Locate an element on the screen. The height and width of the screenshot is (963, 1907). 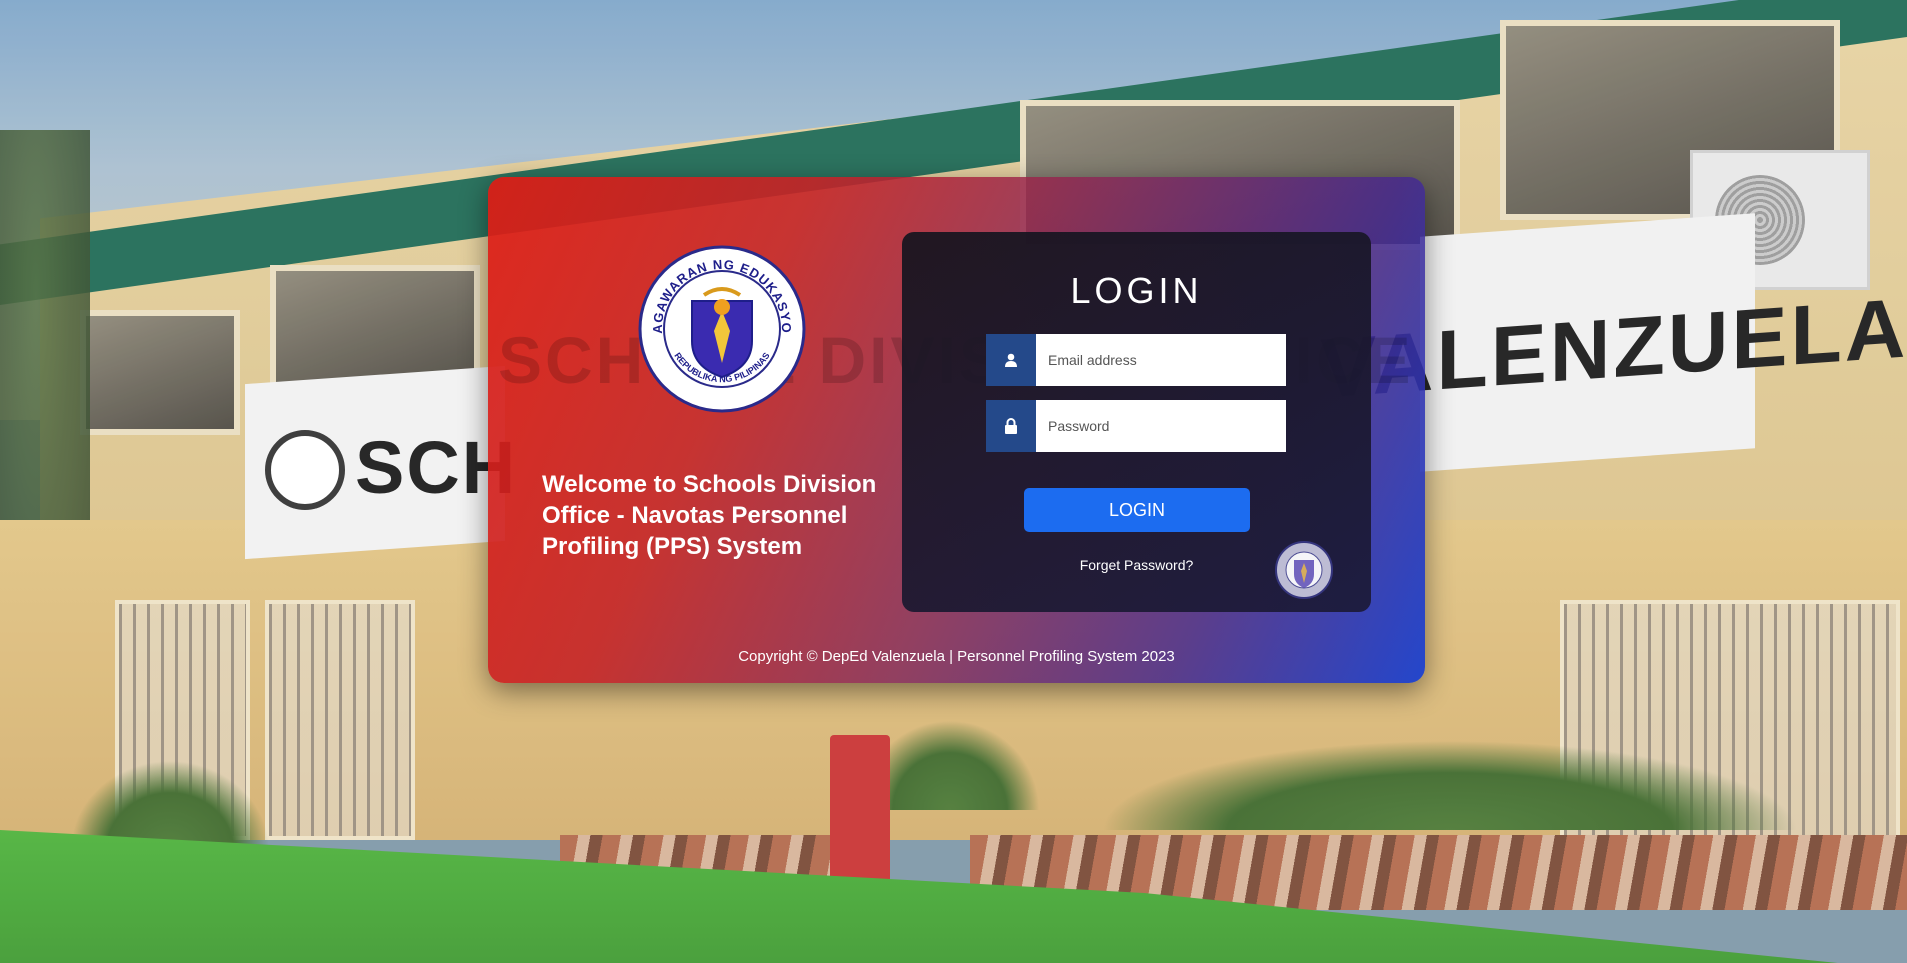
lock-icon is located at coordinates (1011, 426).